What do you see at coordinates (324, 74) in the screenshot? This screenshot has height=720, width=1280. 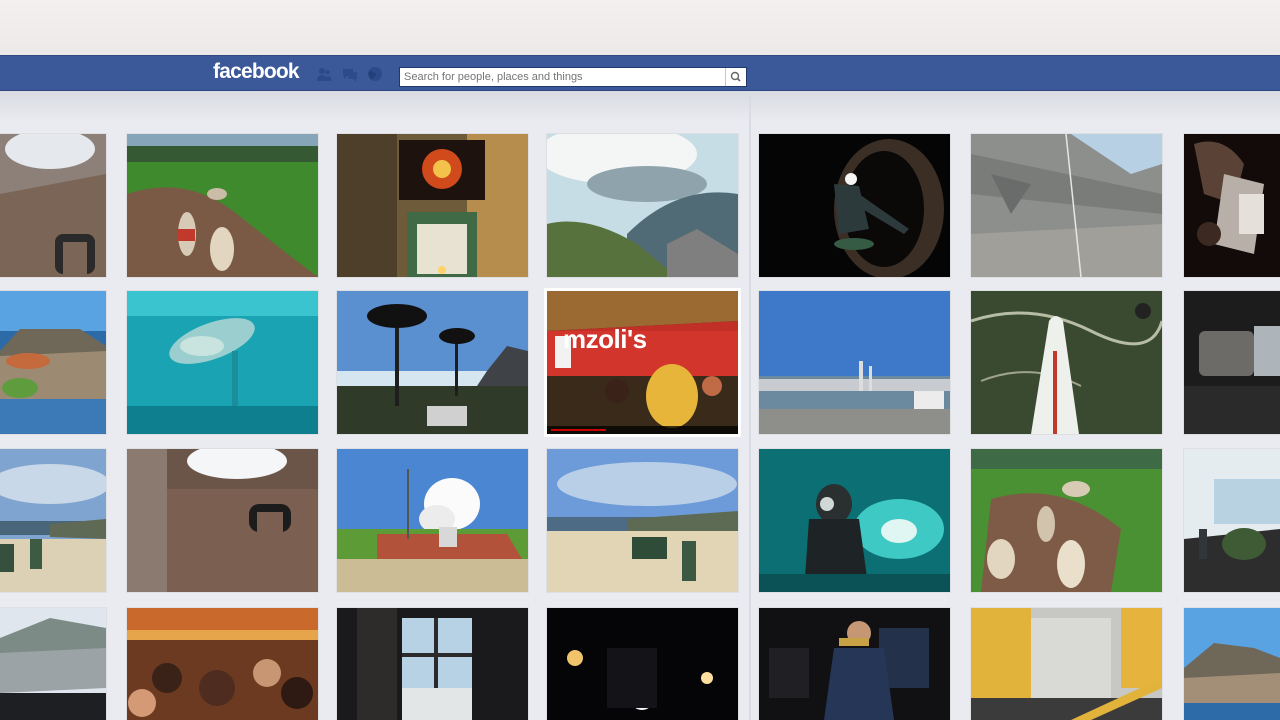 I see `friend-requests-icon` at bounding box center [324, 74].